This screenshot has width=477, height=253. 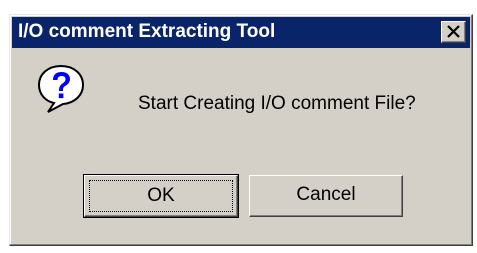 What do you see at coordinates (147, 31) in the screenshot?
I see `window-title: I/O comment Extracting Tool` at bounding box center [147, 31].